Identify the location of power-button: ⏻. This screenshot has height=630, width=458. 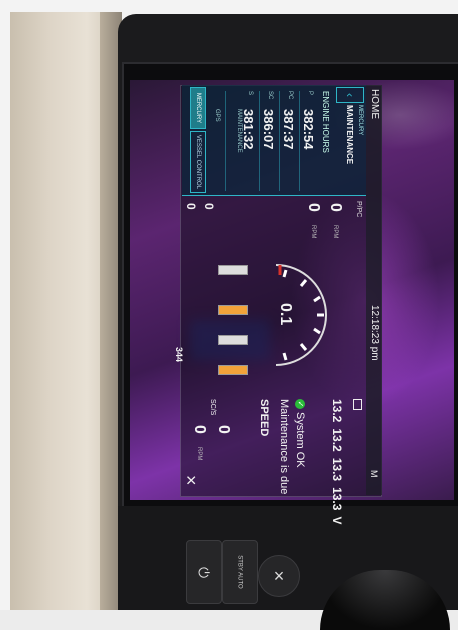
(204, 572).